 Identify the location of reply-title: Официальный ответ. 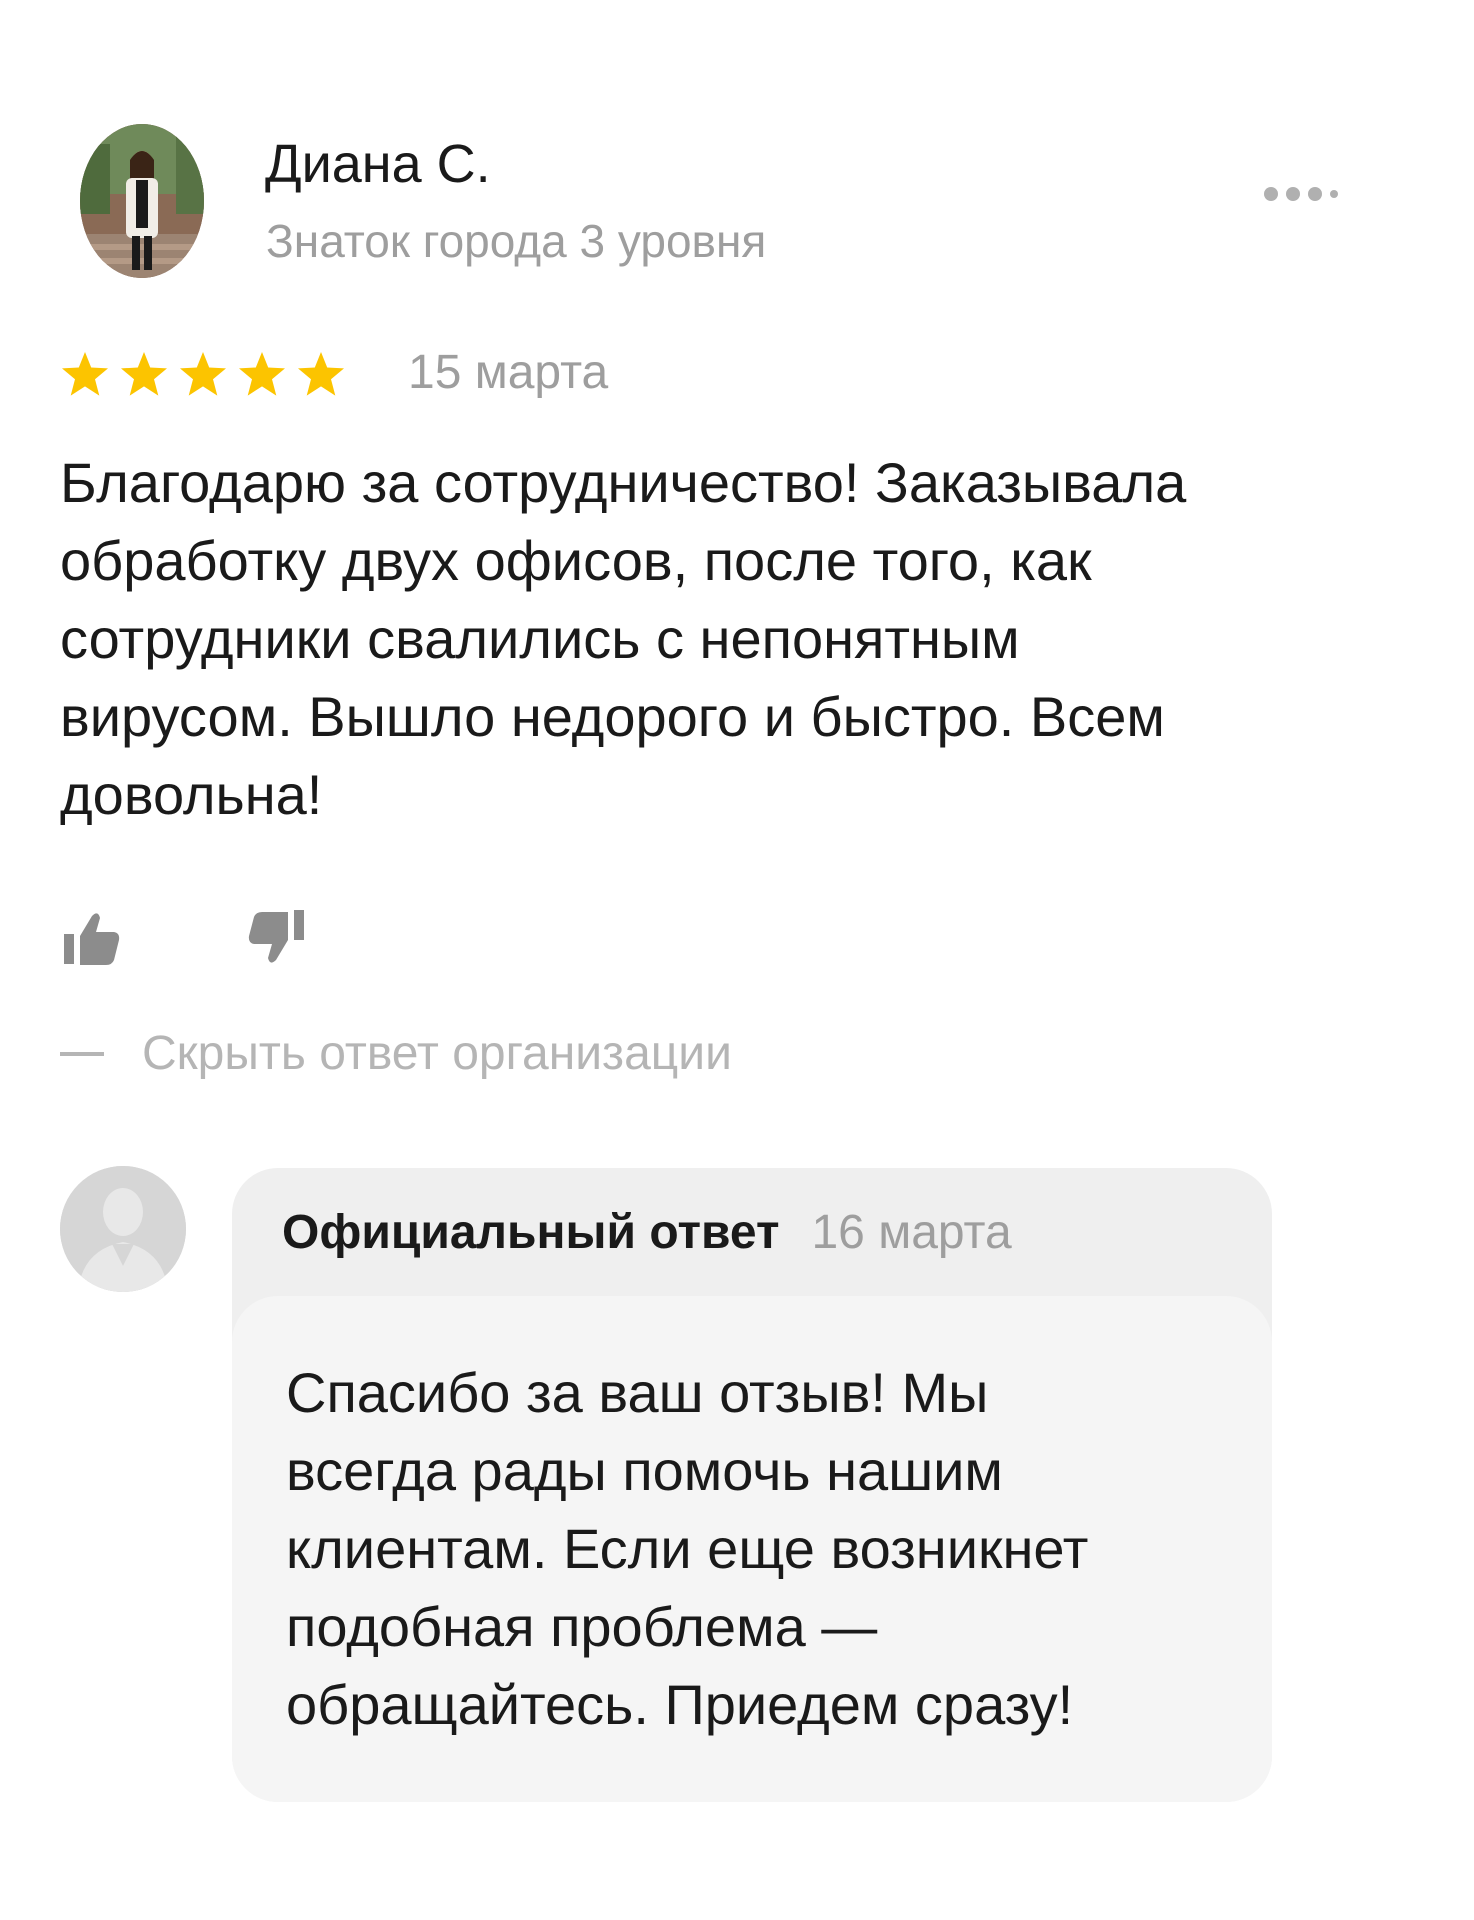
(531, 1232).